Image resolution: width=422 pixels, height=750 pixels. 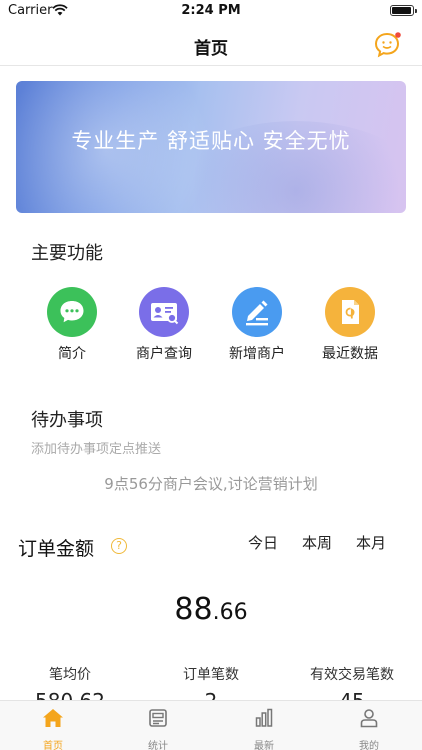 What do you see at coordinates (369, 745) in the screenshot?
I see `tab-mine-label: 我的` at bounding box center [369, 745].